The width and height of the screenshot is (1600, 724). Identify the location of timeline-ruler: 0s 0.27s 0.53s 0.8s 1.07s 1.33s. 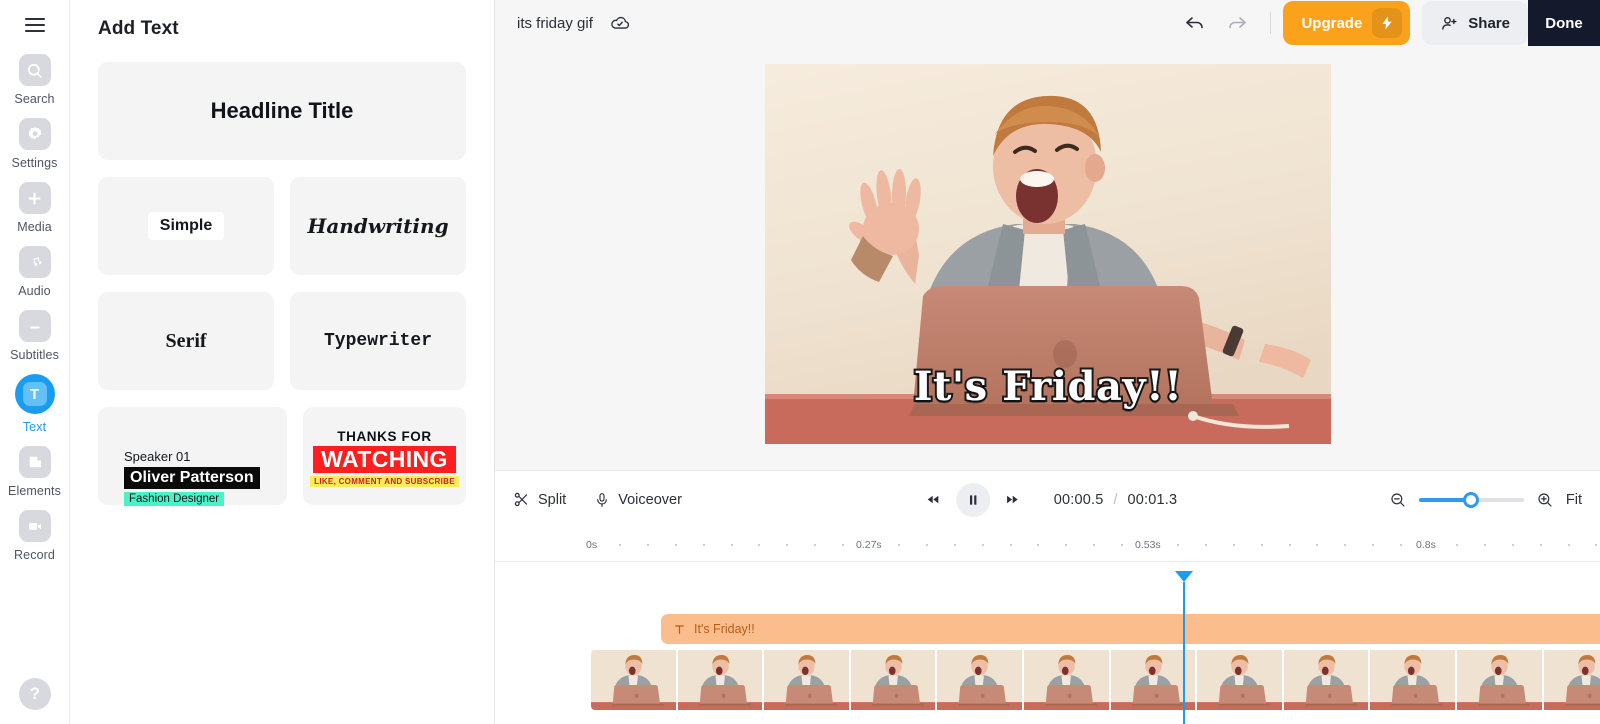
(1047, 545).